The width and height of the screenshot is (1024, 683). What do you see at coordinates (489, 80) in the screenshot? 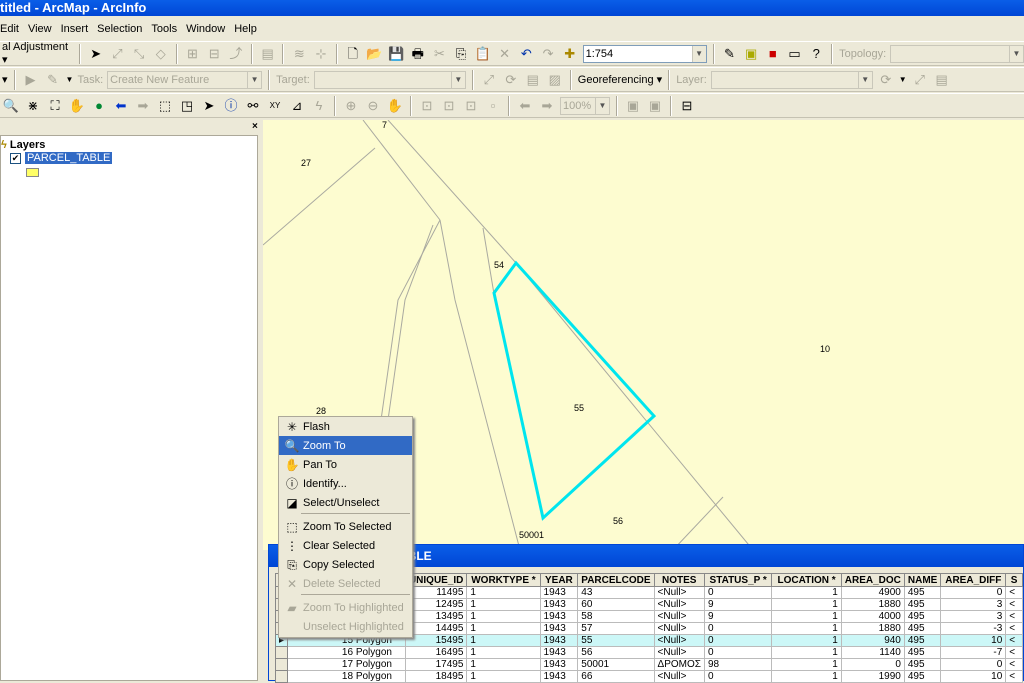
I see `split-tool-icon: ⤢` at bounding box center [489, 80].